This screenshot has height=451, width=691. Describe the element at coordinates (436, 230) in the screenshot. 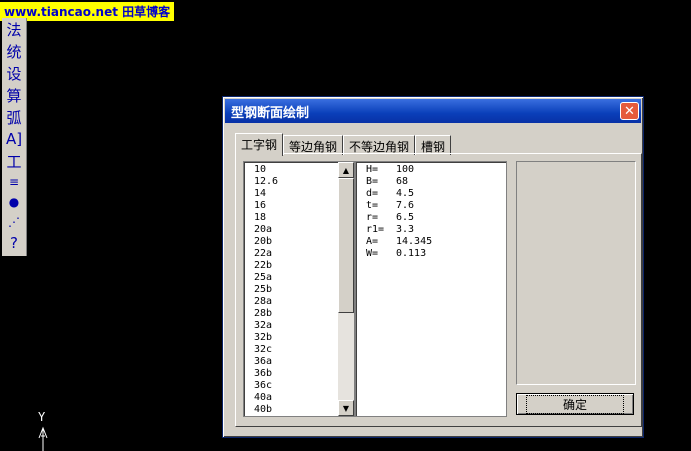

I see `property-row: r1= 3.3` at that location.